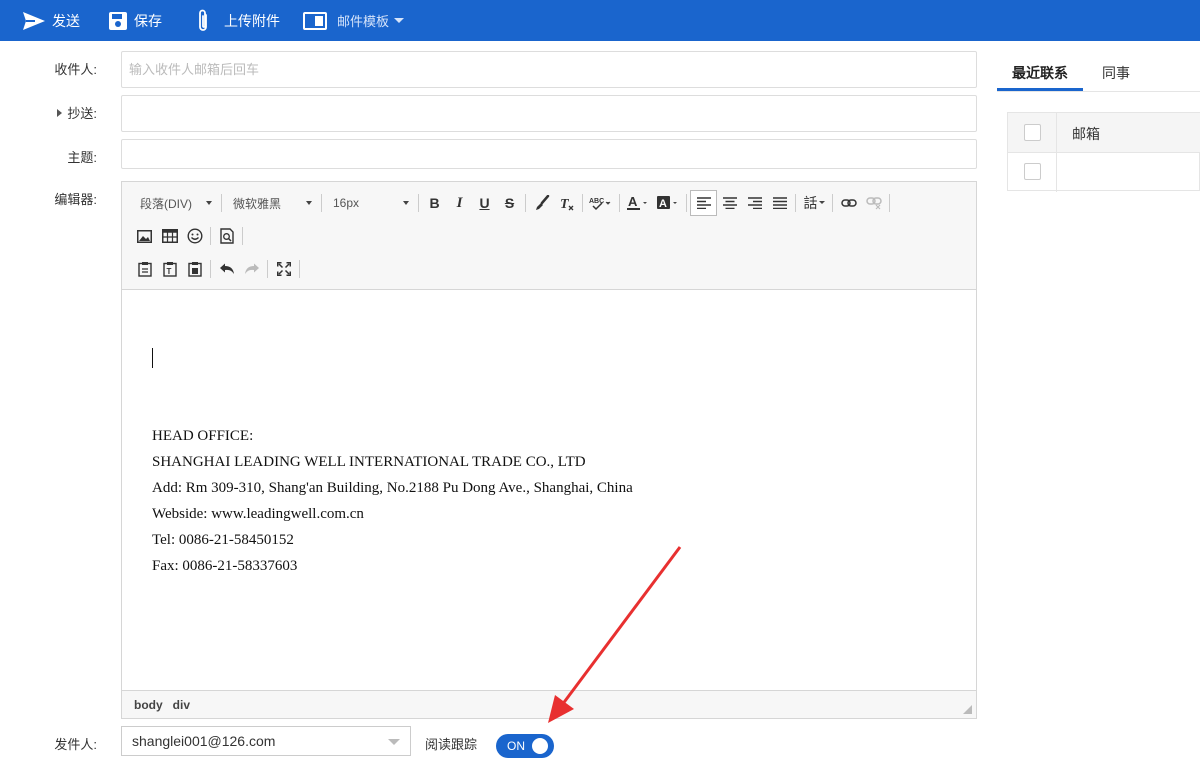 This screenshot has width=1200, height=777. Describe the element at coordinates (549, 113) in the screenshot. I see `cc-input` at that location.